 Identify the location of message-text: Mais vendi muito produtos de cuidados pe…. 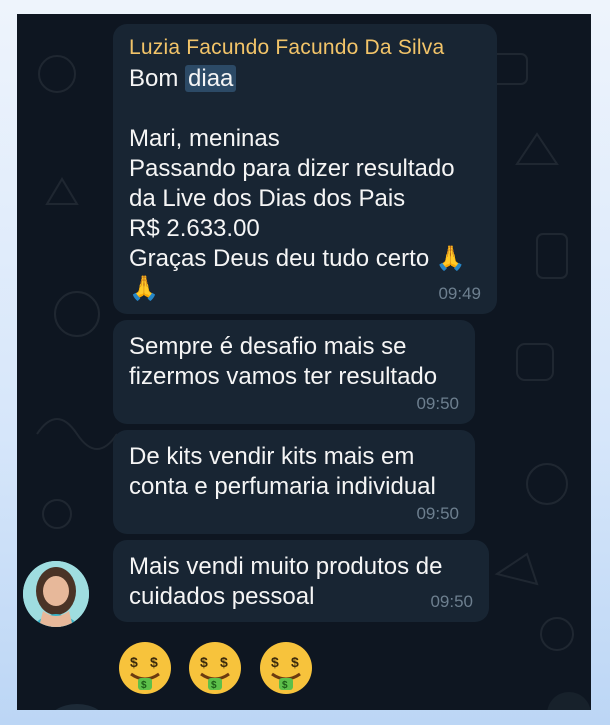
(286, 581).